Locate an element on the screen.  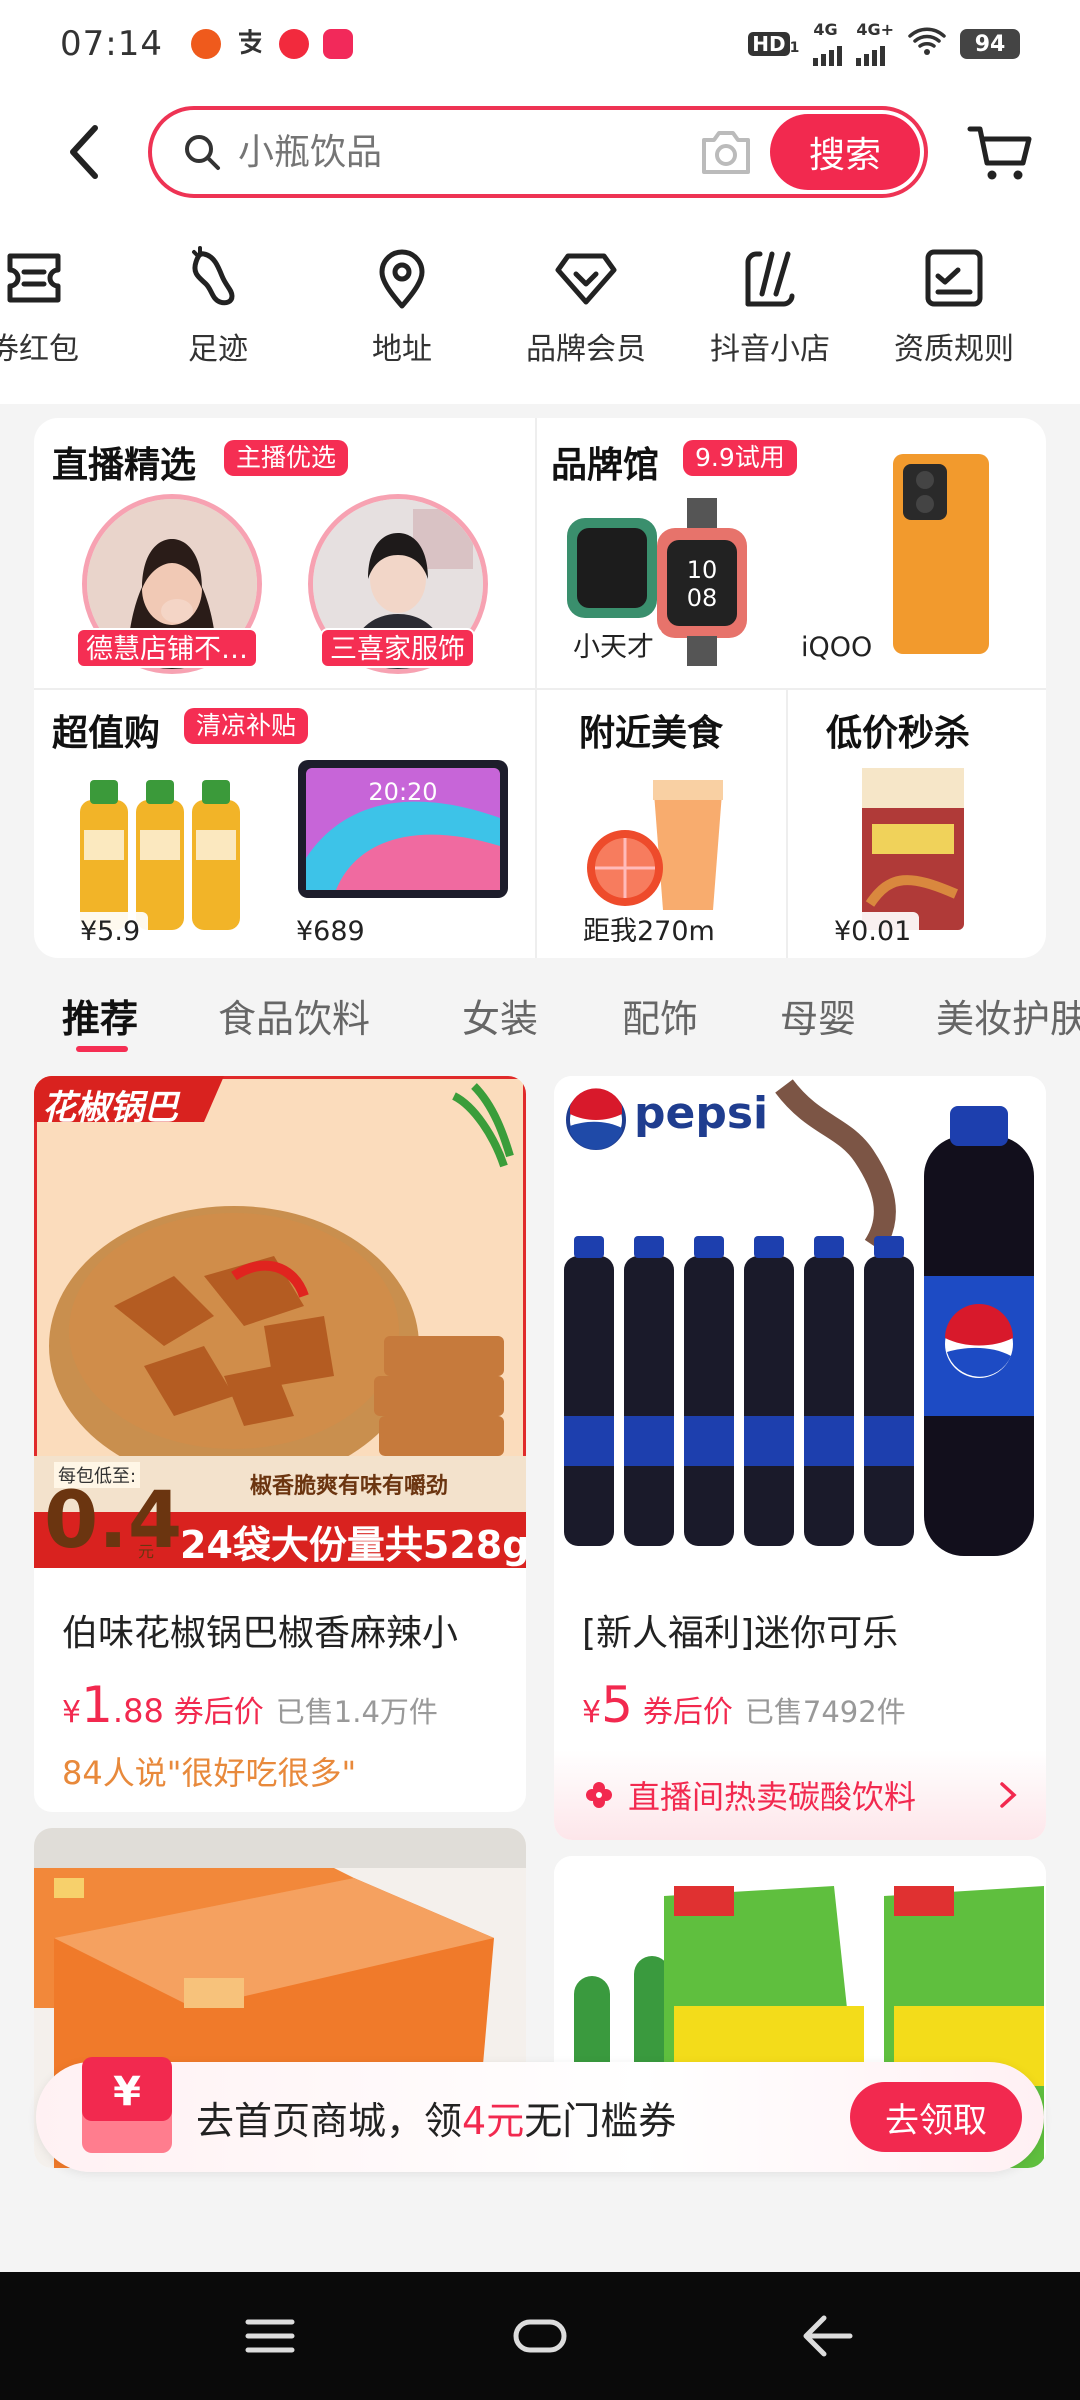
menu-button is located at coordinates (270, 2336).